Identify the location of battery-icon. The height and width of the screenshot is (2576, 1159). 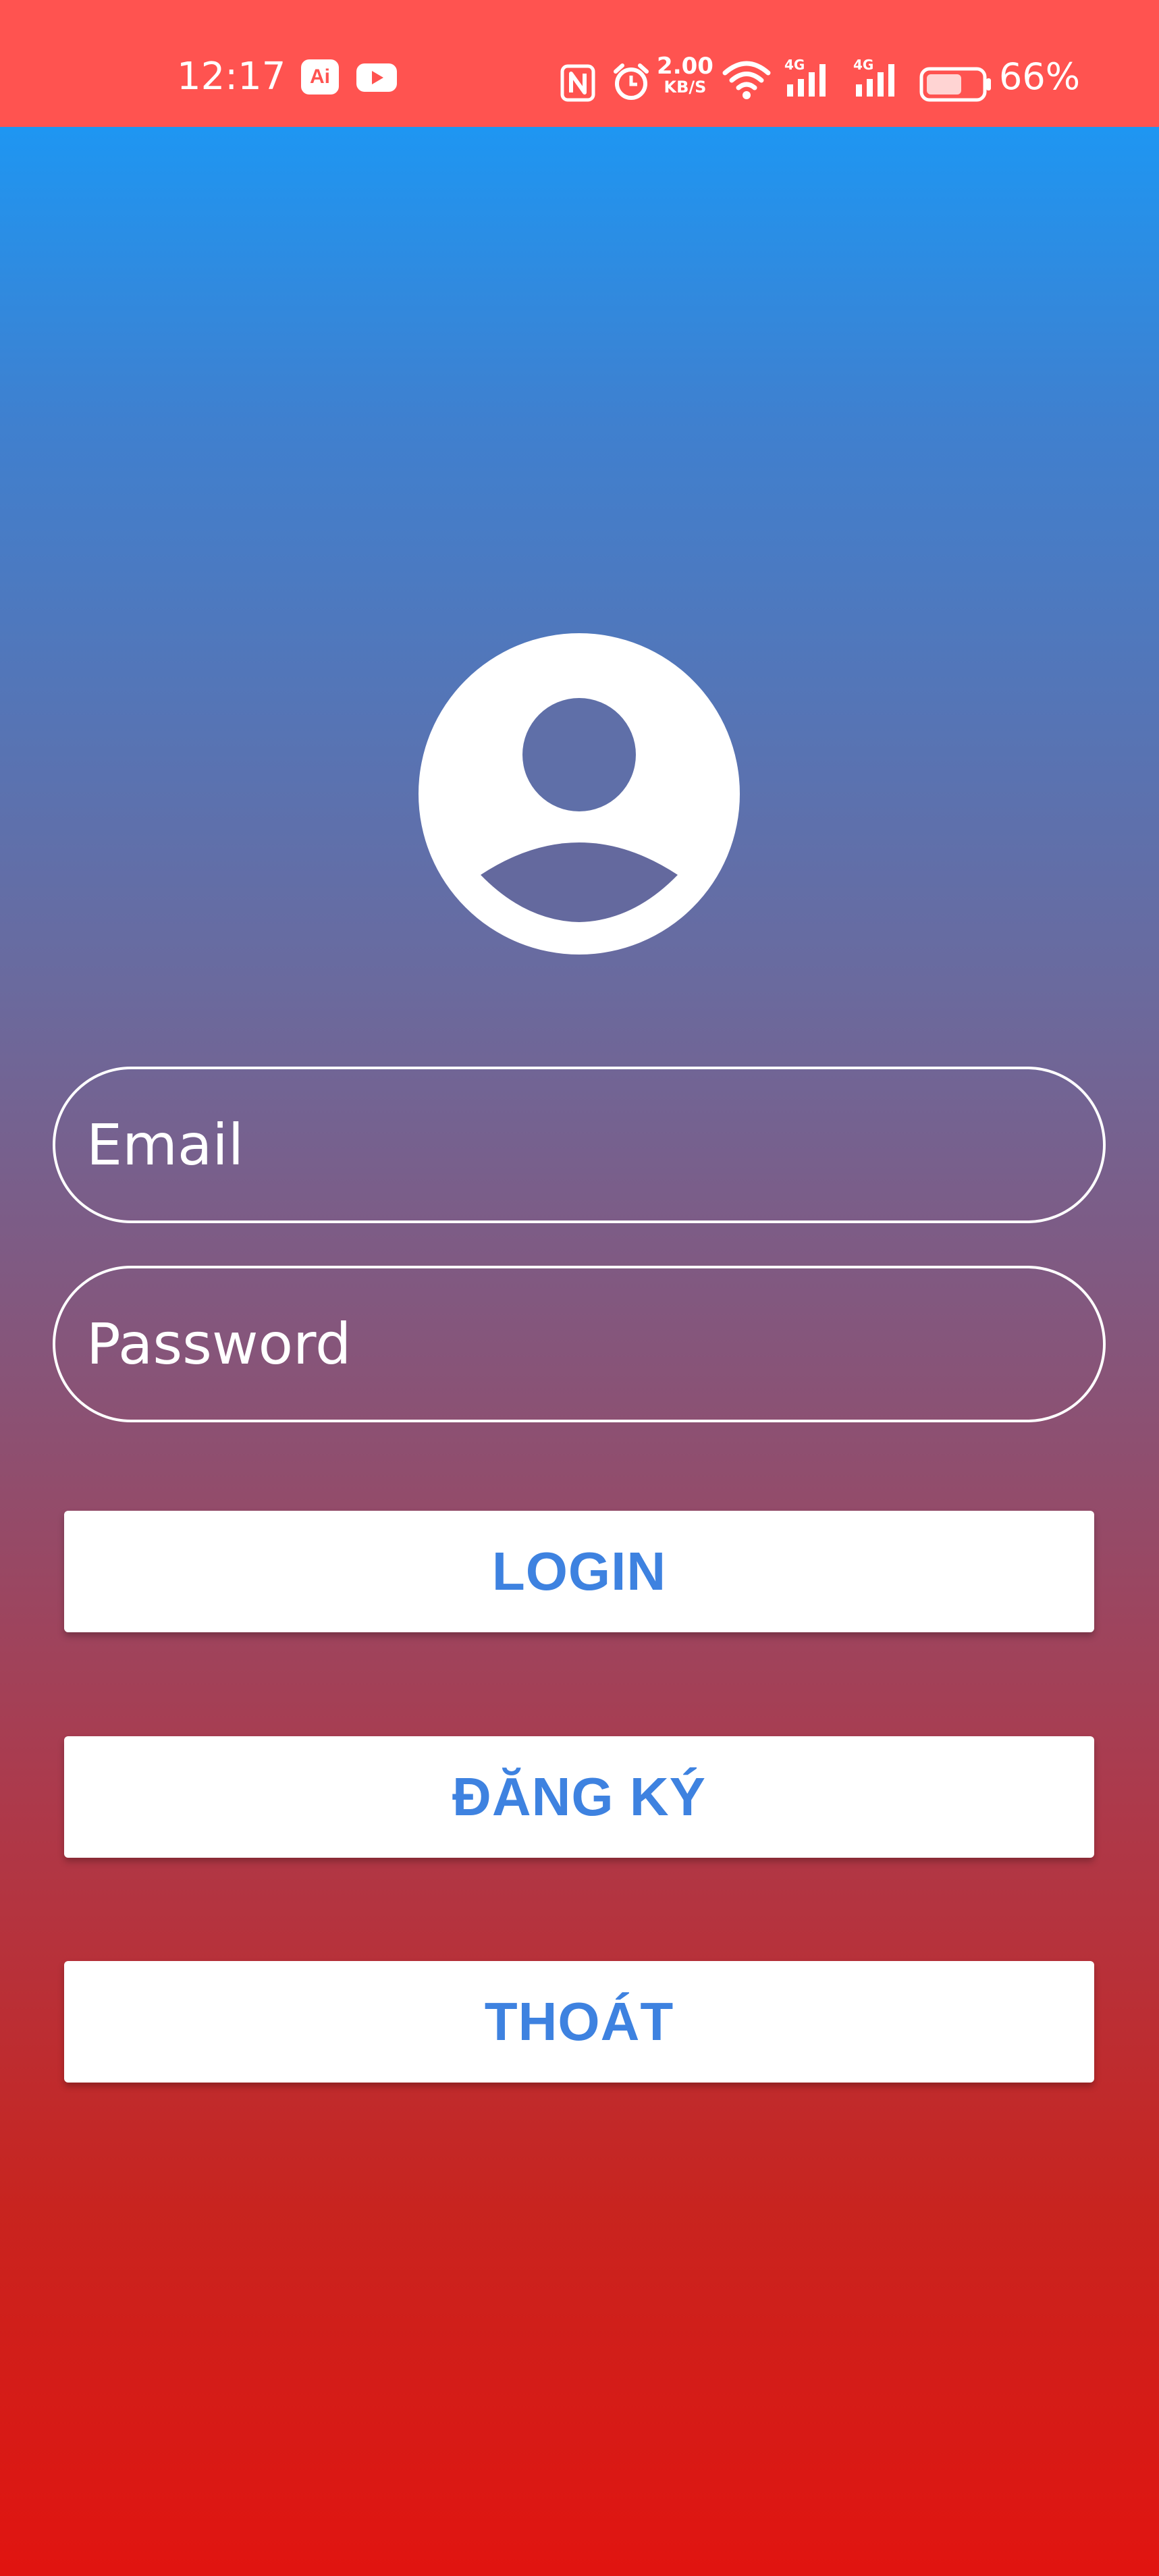
(955, 84).